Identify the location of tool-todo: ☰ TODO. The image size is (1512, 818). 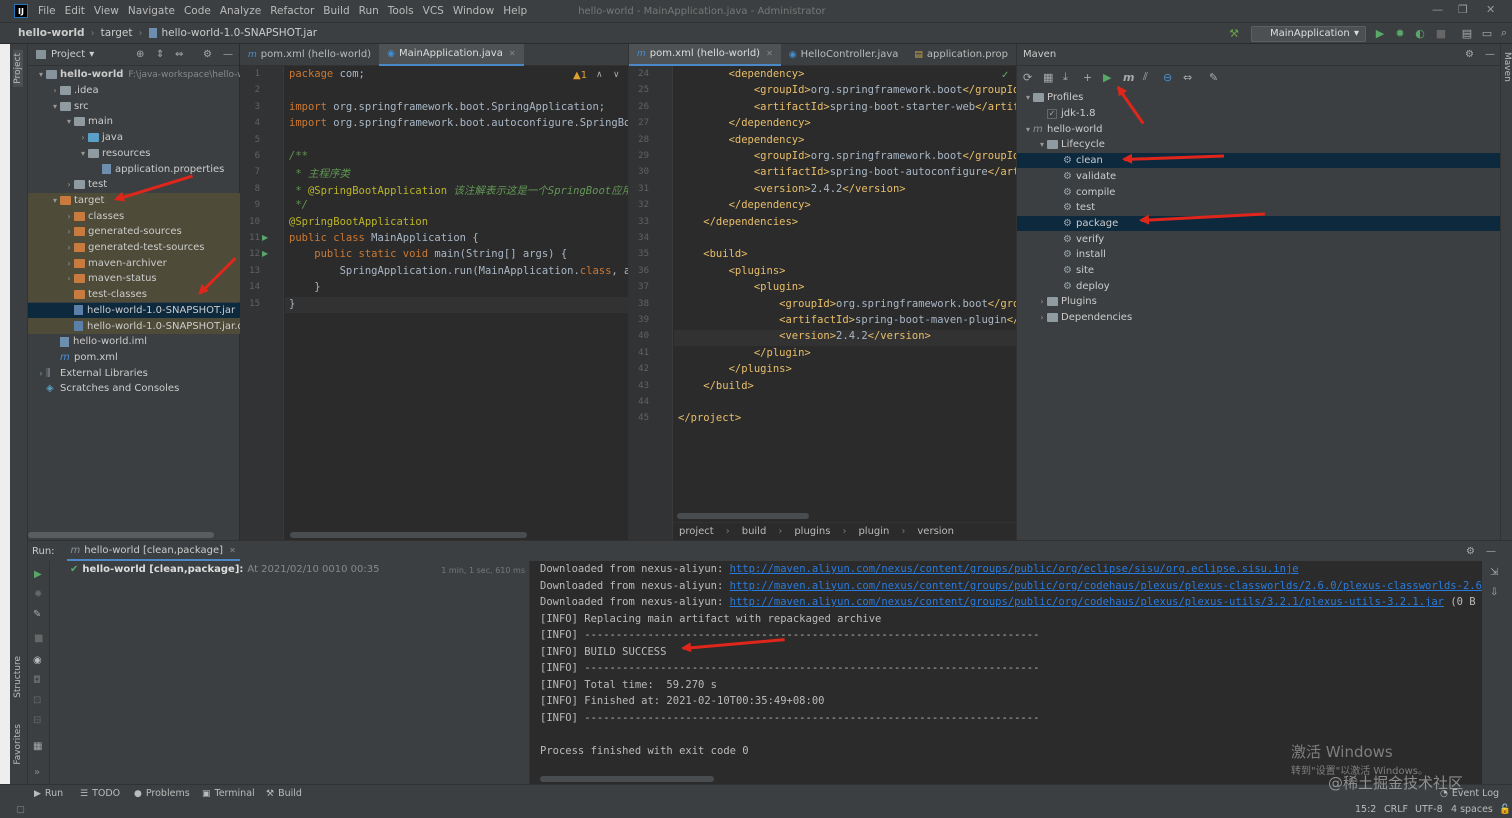
(100, 793).